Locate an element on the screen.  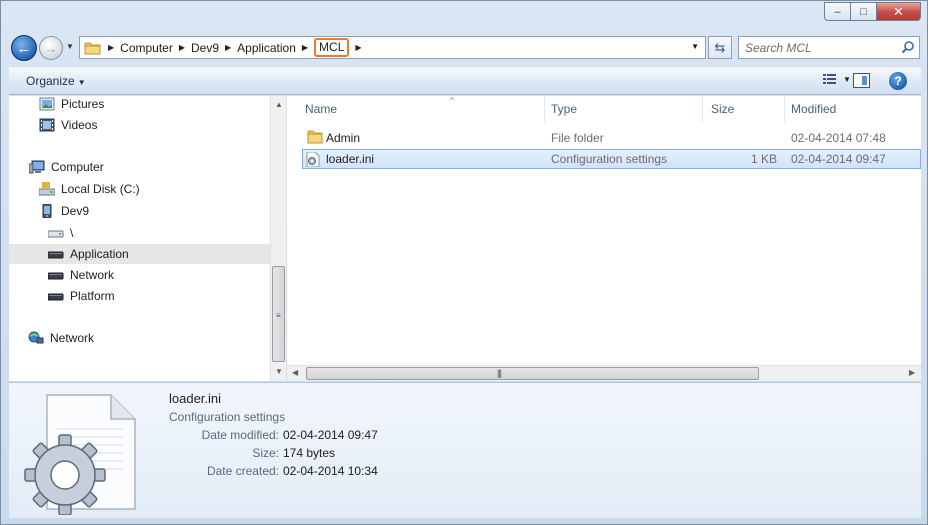
back-arrow-icon: ← is located at coordinates (24, 48).